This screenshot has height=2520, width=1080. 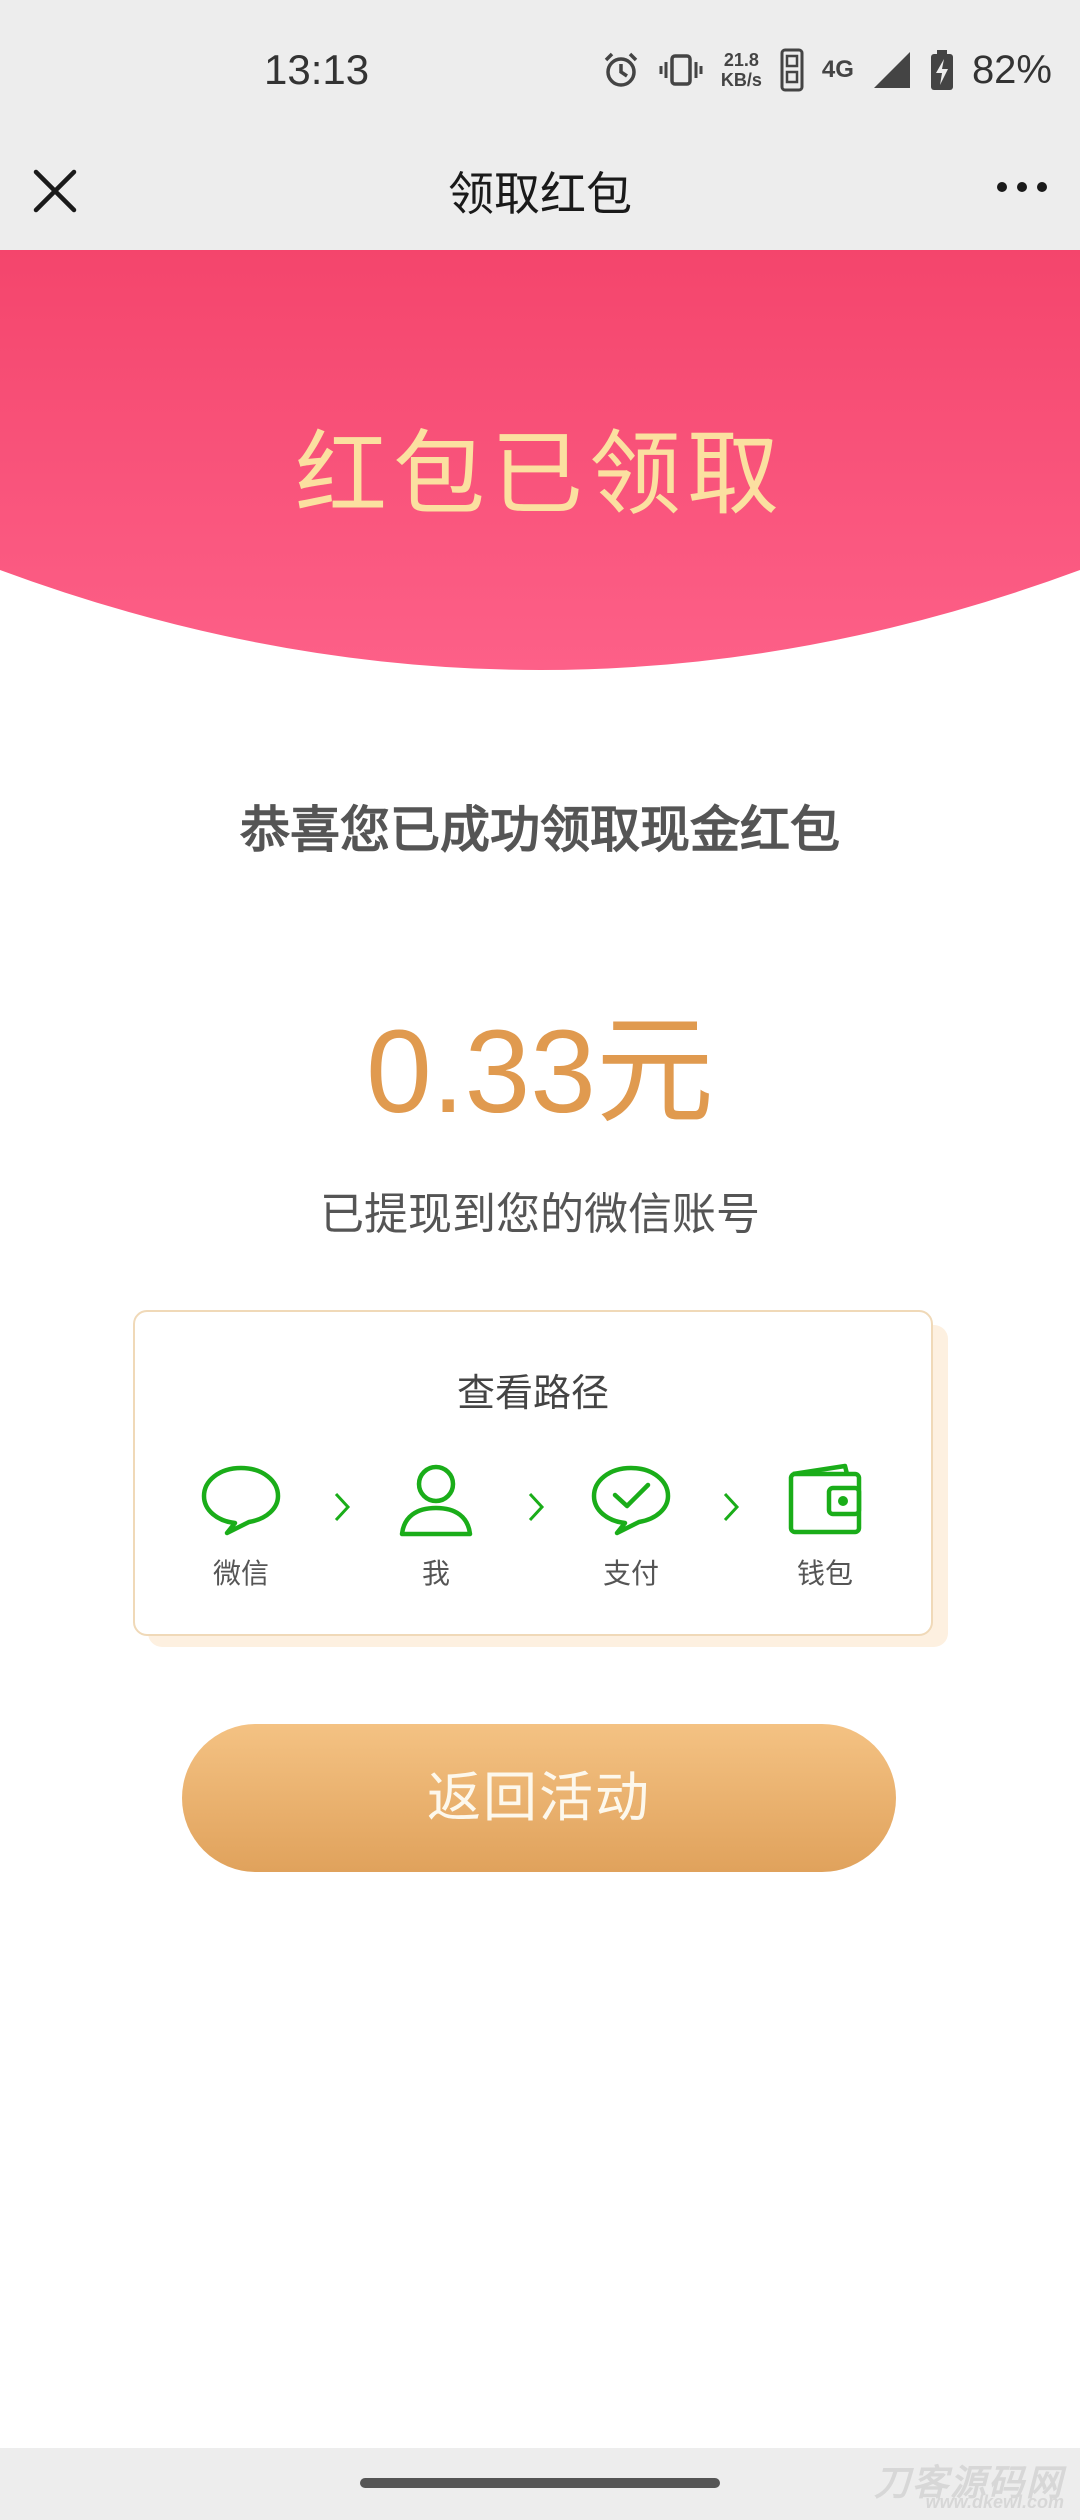 I want to click on path-step-label: 微信, so click(x=240, y=1573).